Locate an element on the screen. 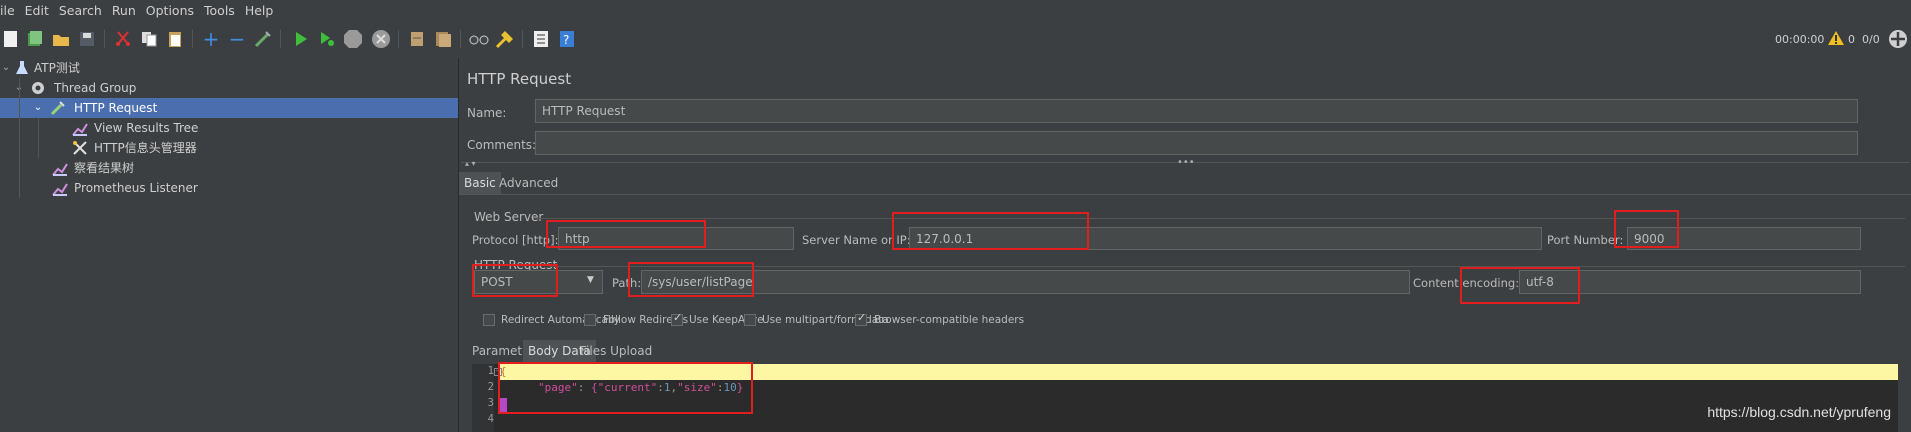 This screenshot has height=432, width=1911. web-server-title: Web Server is located at coordinates (509, 217).